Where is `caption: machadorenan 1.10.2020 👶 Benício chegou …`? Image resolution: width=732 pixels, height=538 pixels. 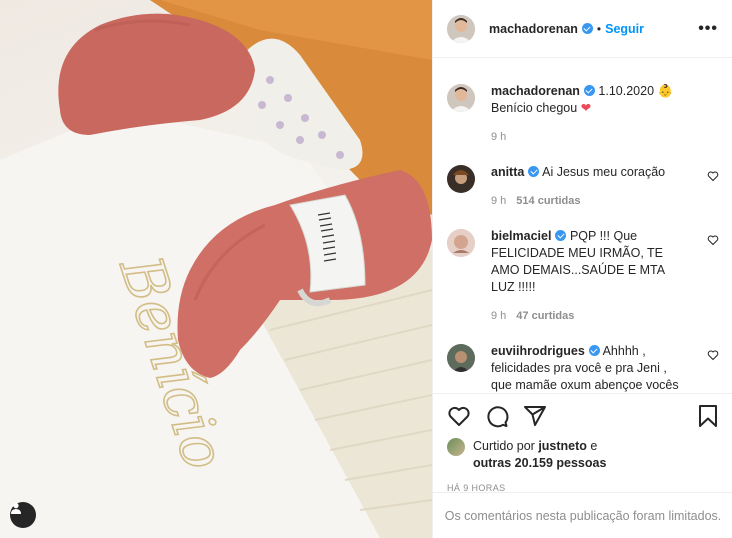 caption: machadorenan 1.10.2020 👶 Benício chegou … is located at coordinates (583, 114).